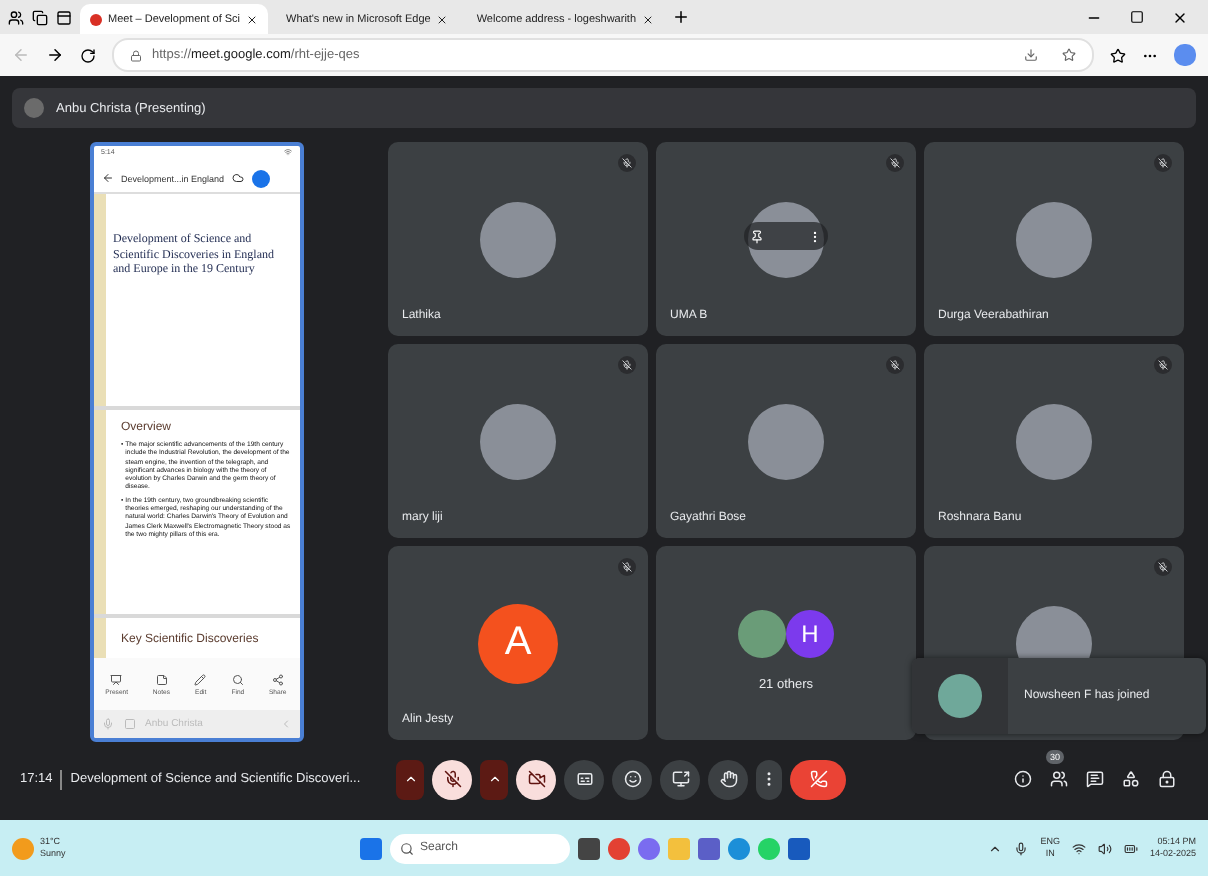  What do you see at coordinates (277, 679) in the screenshot?
I see `share-icon` at bounding box center [277, 679].